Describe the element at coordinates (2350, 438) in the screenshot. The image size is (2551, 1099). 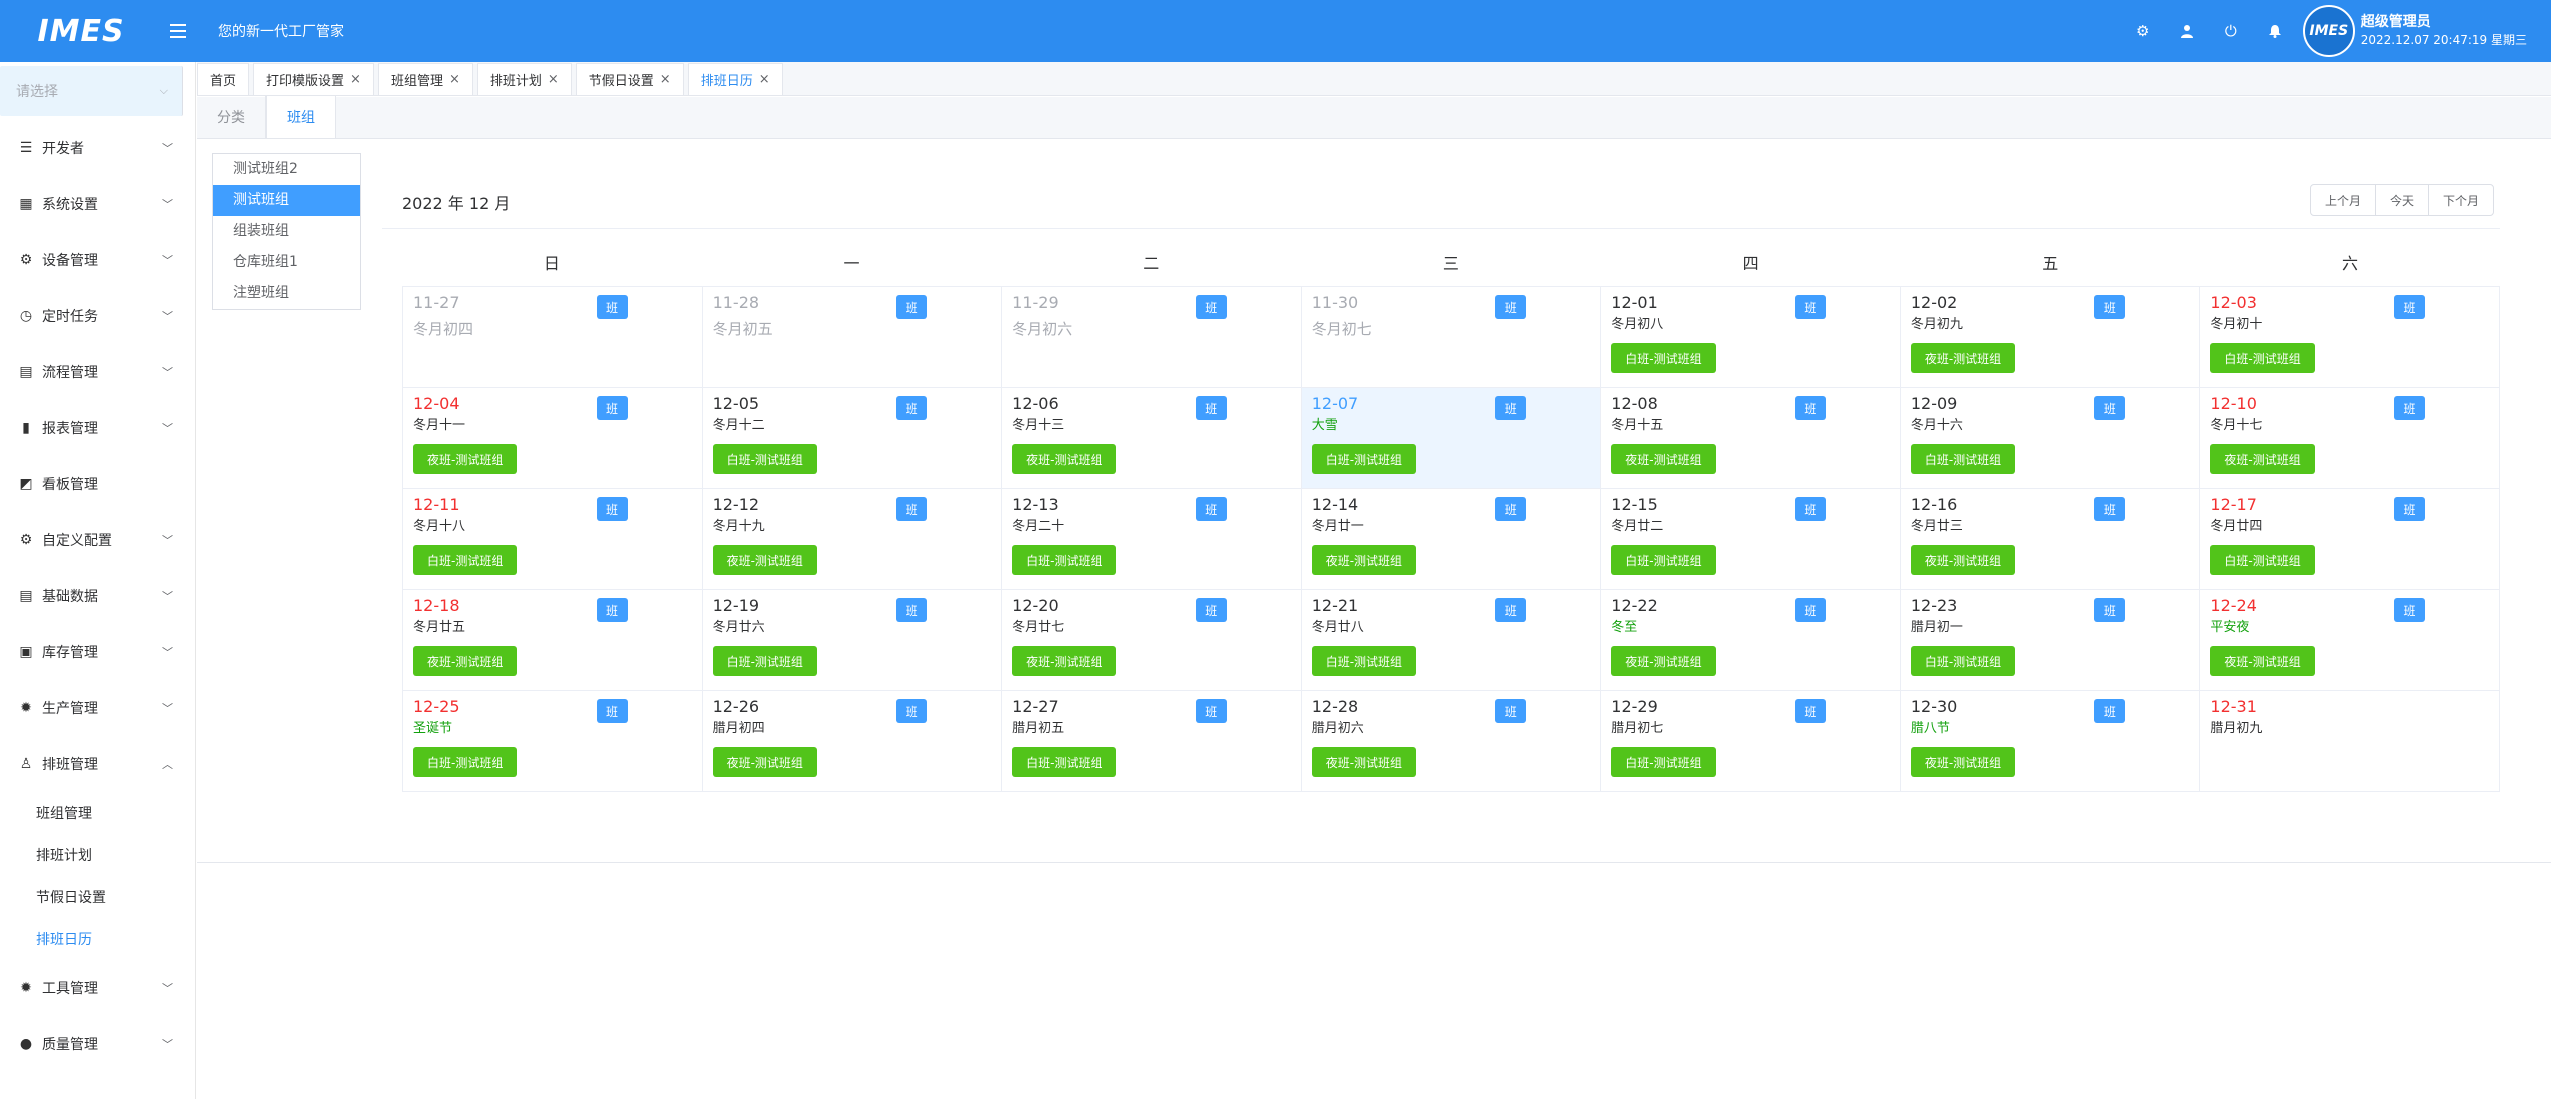
I see `calendar-day: 12-10 冬月十七 班夜班-测试班组` at that location.